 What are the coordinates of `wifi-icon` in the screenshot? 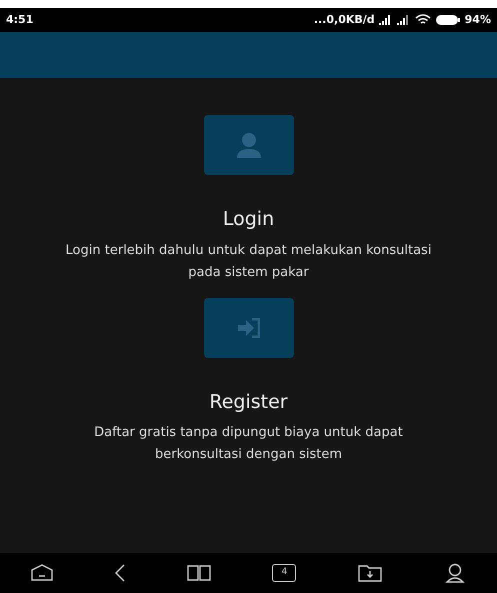 It's located at (422, 20).